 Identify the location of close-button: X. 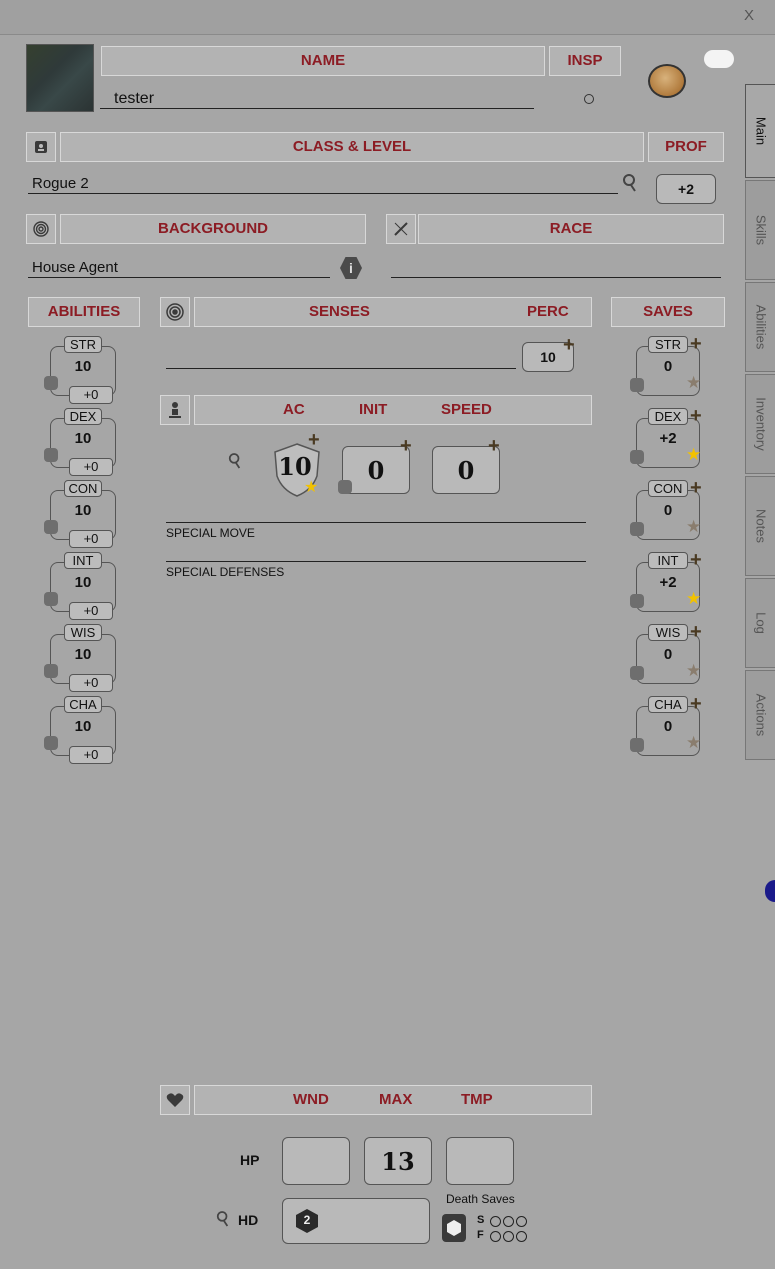
(749, 16).